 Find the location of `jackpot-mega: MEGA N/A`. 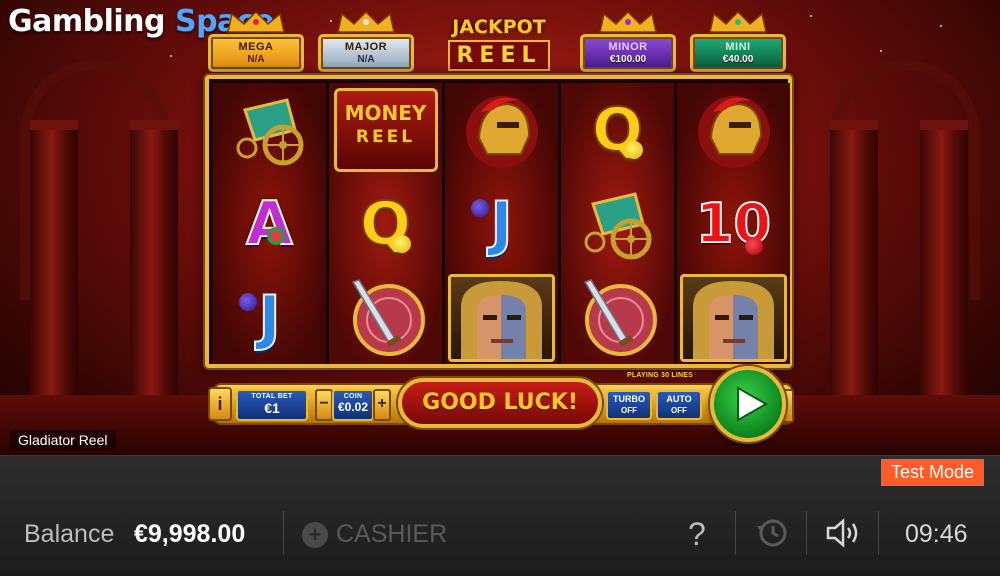

jackpot-mega: MEGA N/A is located at coordinates (256, 41).